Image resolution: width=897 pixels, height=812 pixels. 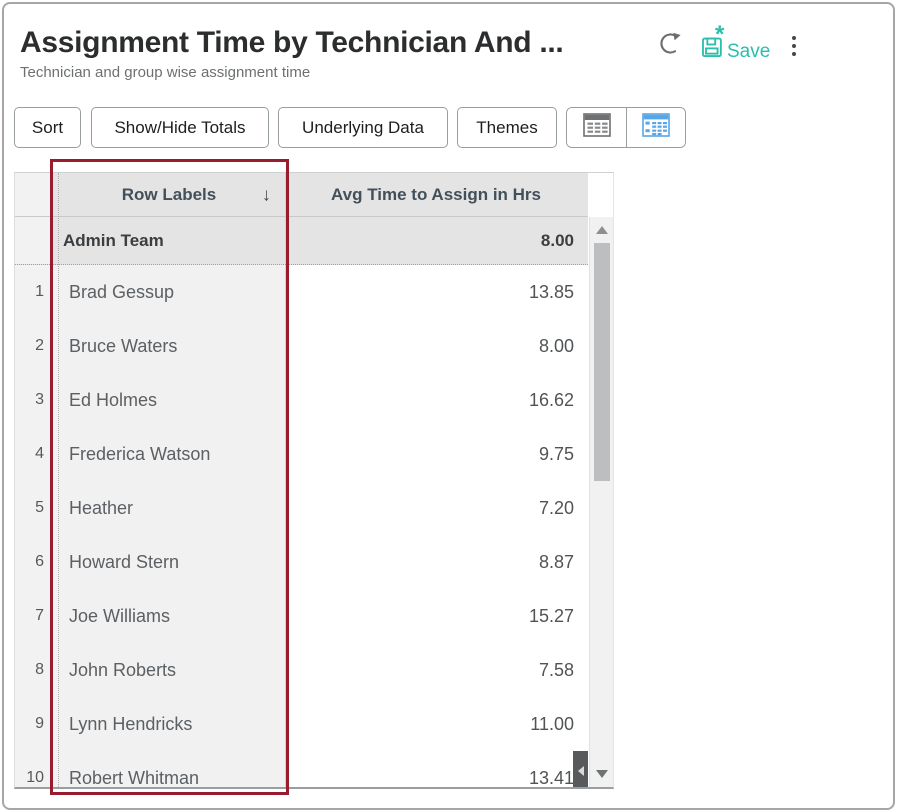 What do you see at coordinates (436, 562) in the screenshot?
I see `avg-time-value-cell: 8.87` at bounding box center [436, 562].